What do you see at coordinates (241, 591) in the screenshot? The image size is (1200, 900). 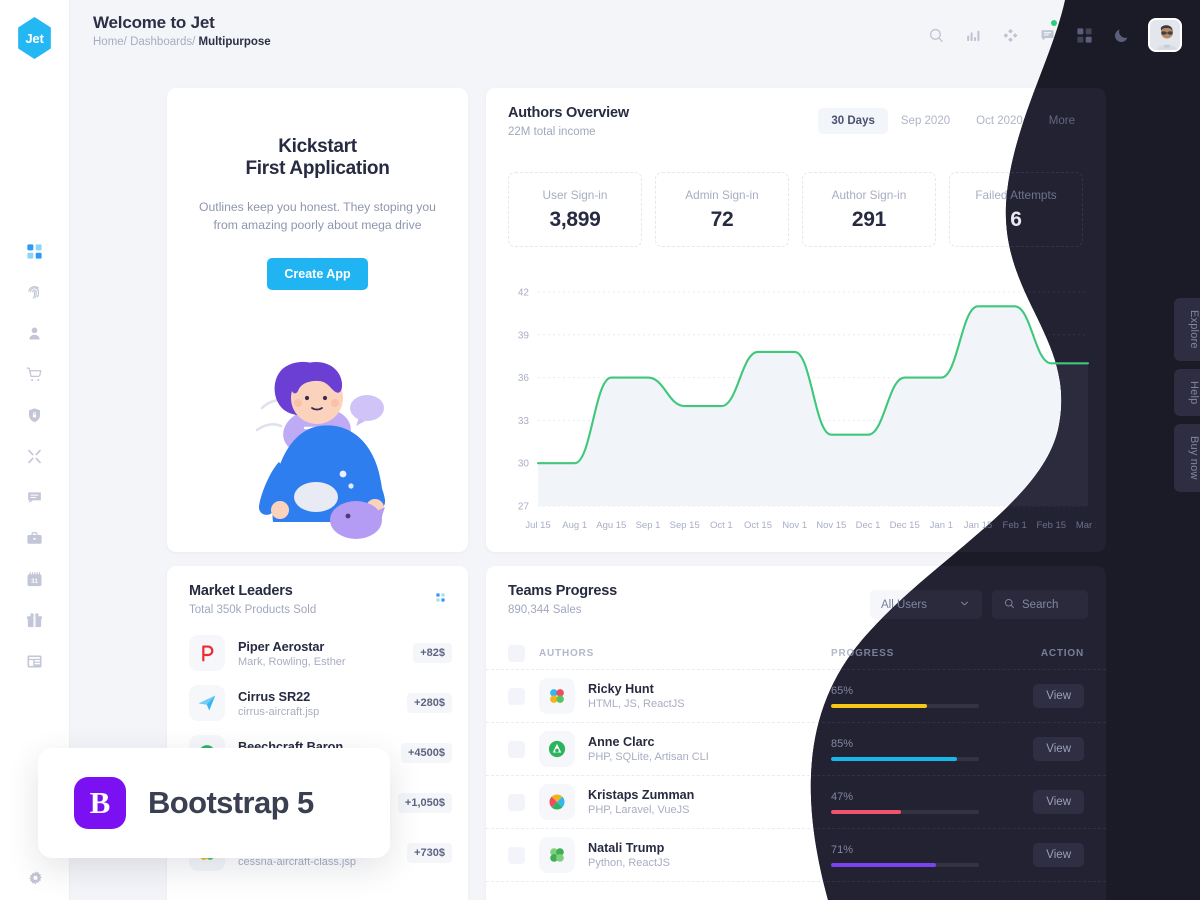 I see `card-title: Market Leaders` at bounding box center [241, 591].